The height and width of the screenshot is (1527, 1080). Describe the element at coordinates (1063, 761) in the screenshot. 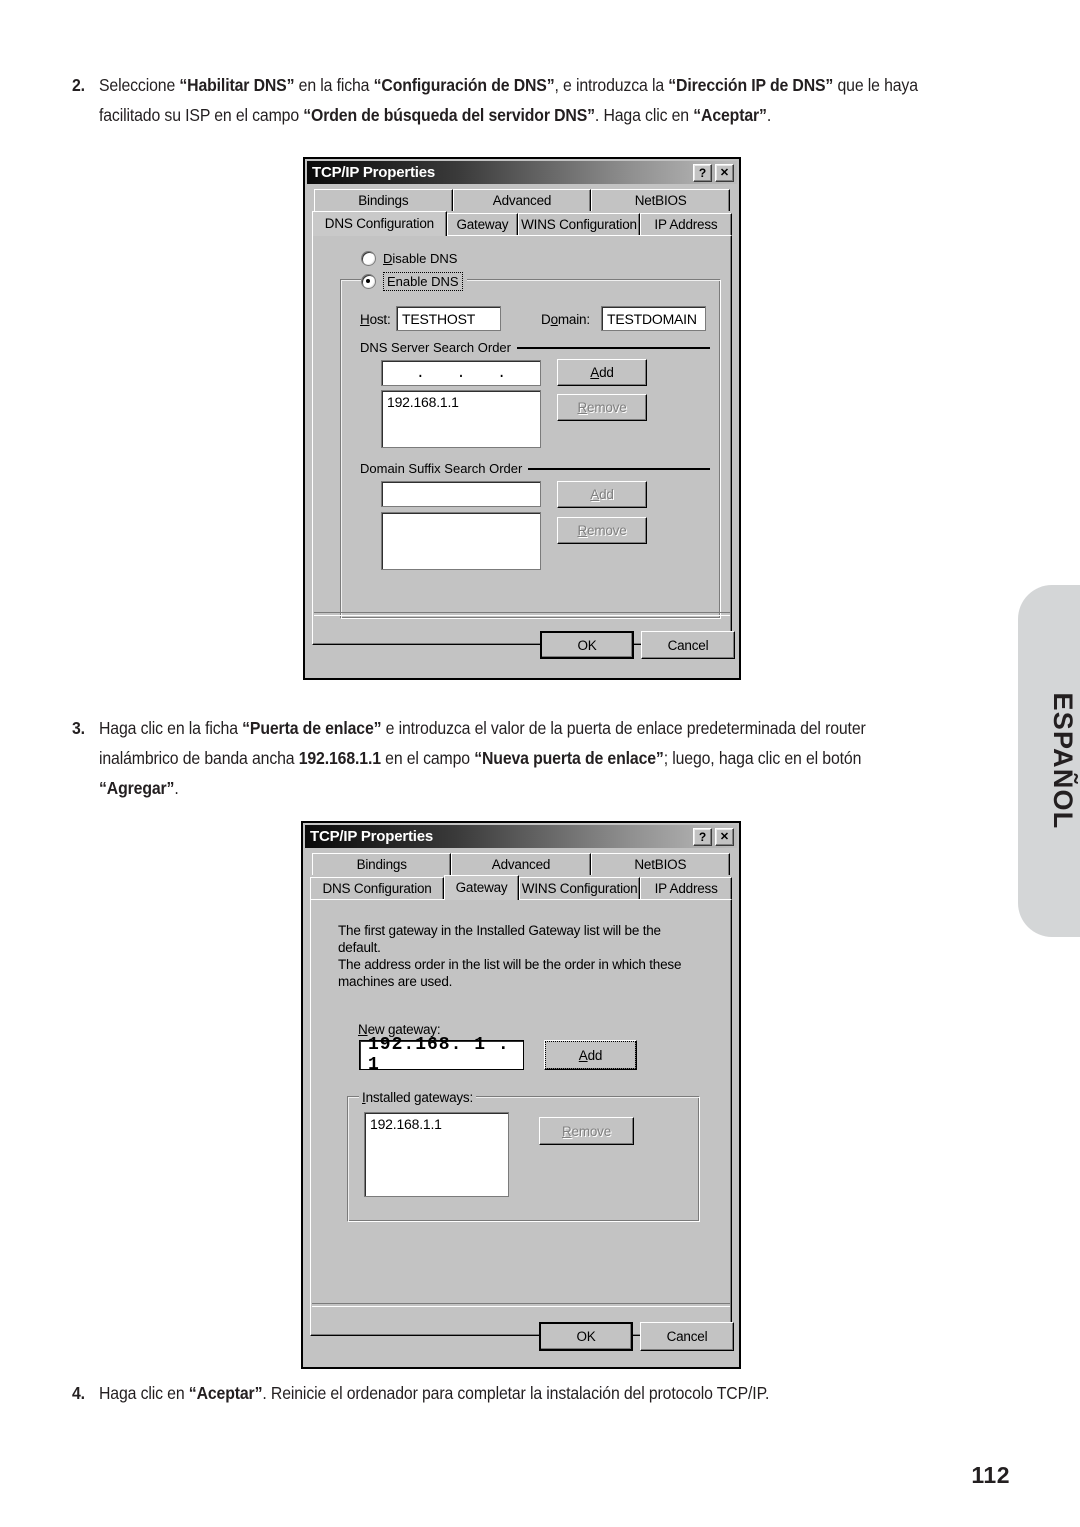

I see `language-tab-label: ESPAÑOL` at that location.